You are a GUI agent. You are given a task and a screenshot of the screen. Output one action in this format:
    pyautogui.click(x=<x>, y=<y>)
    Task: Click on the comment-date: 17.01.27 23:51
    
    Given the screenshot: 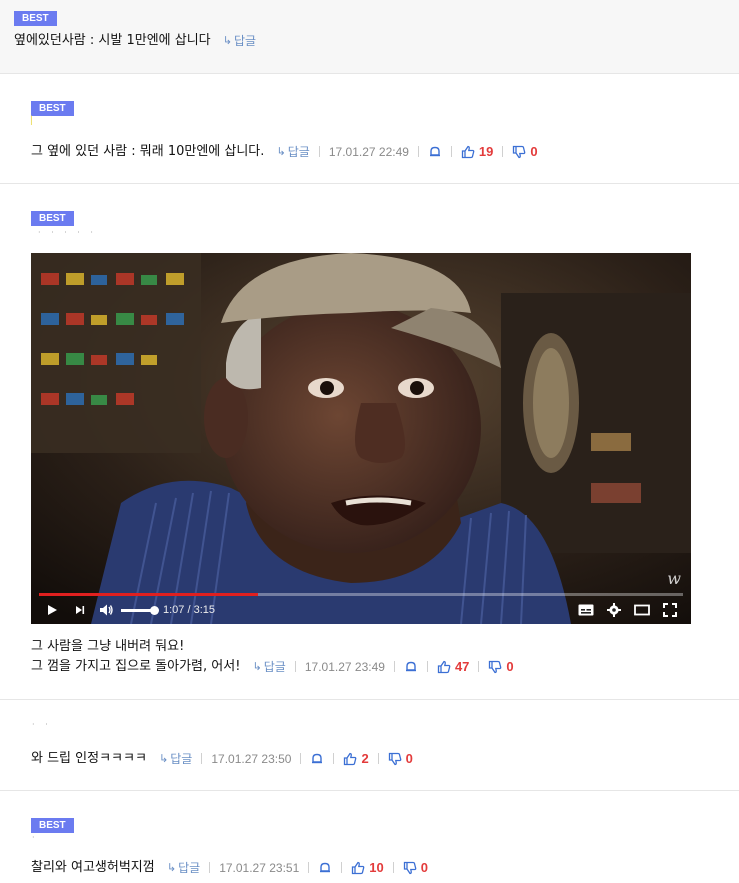 What is the action you would take?
    pyautogui.click(x=259, y=867)
    